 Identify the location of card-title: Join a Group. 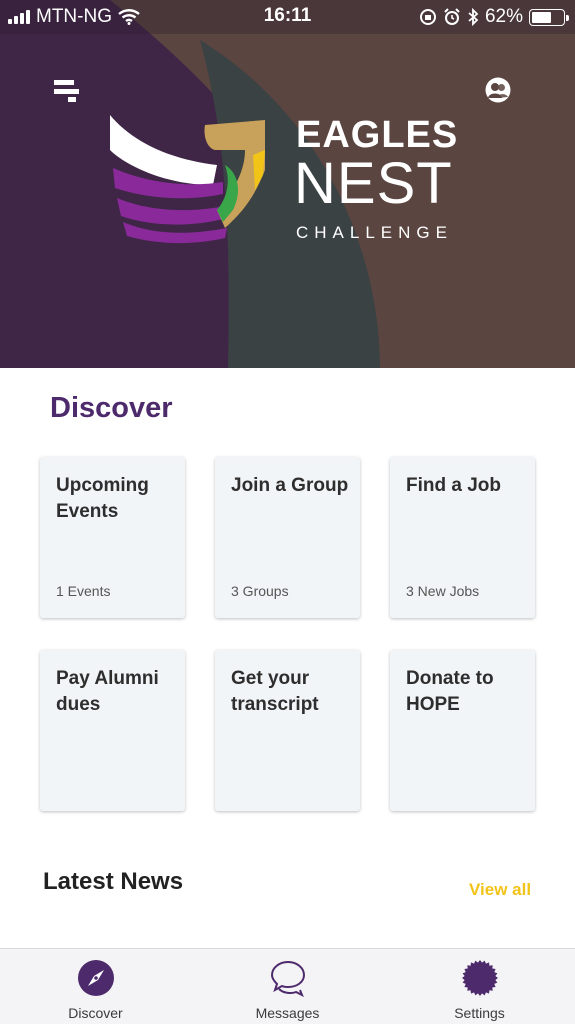
(290, 485).